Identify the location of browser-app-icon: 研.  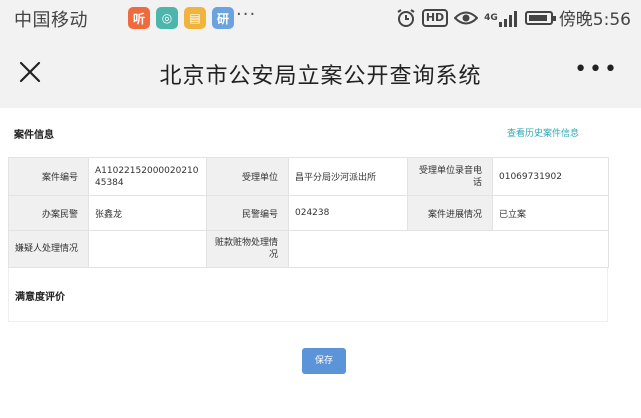
(223, 18).